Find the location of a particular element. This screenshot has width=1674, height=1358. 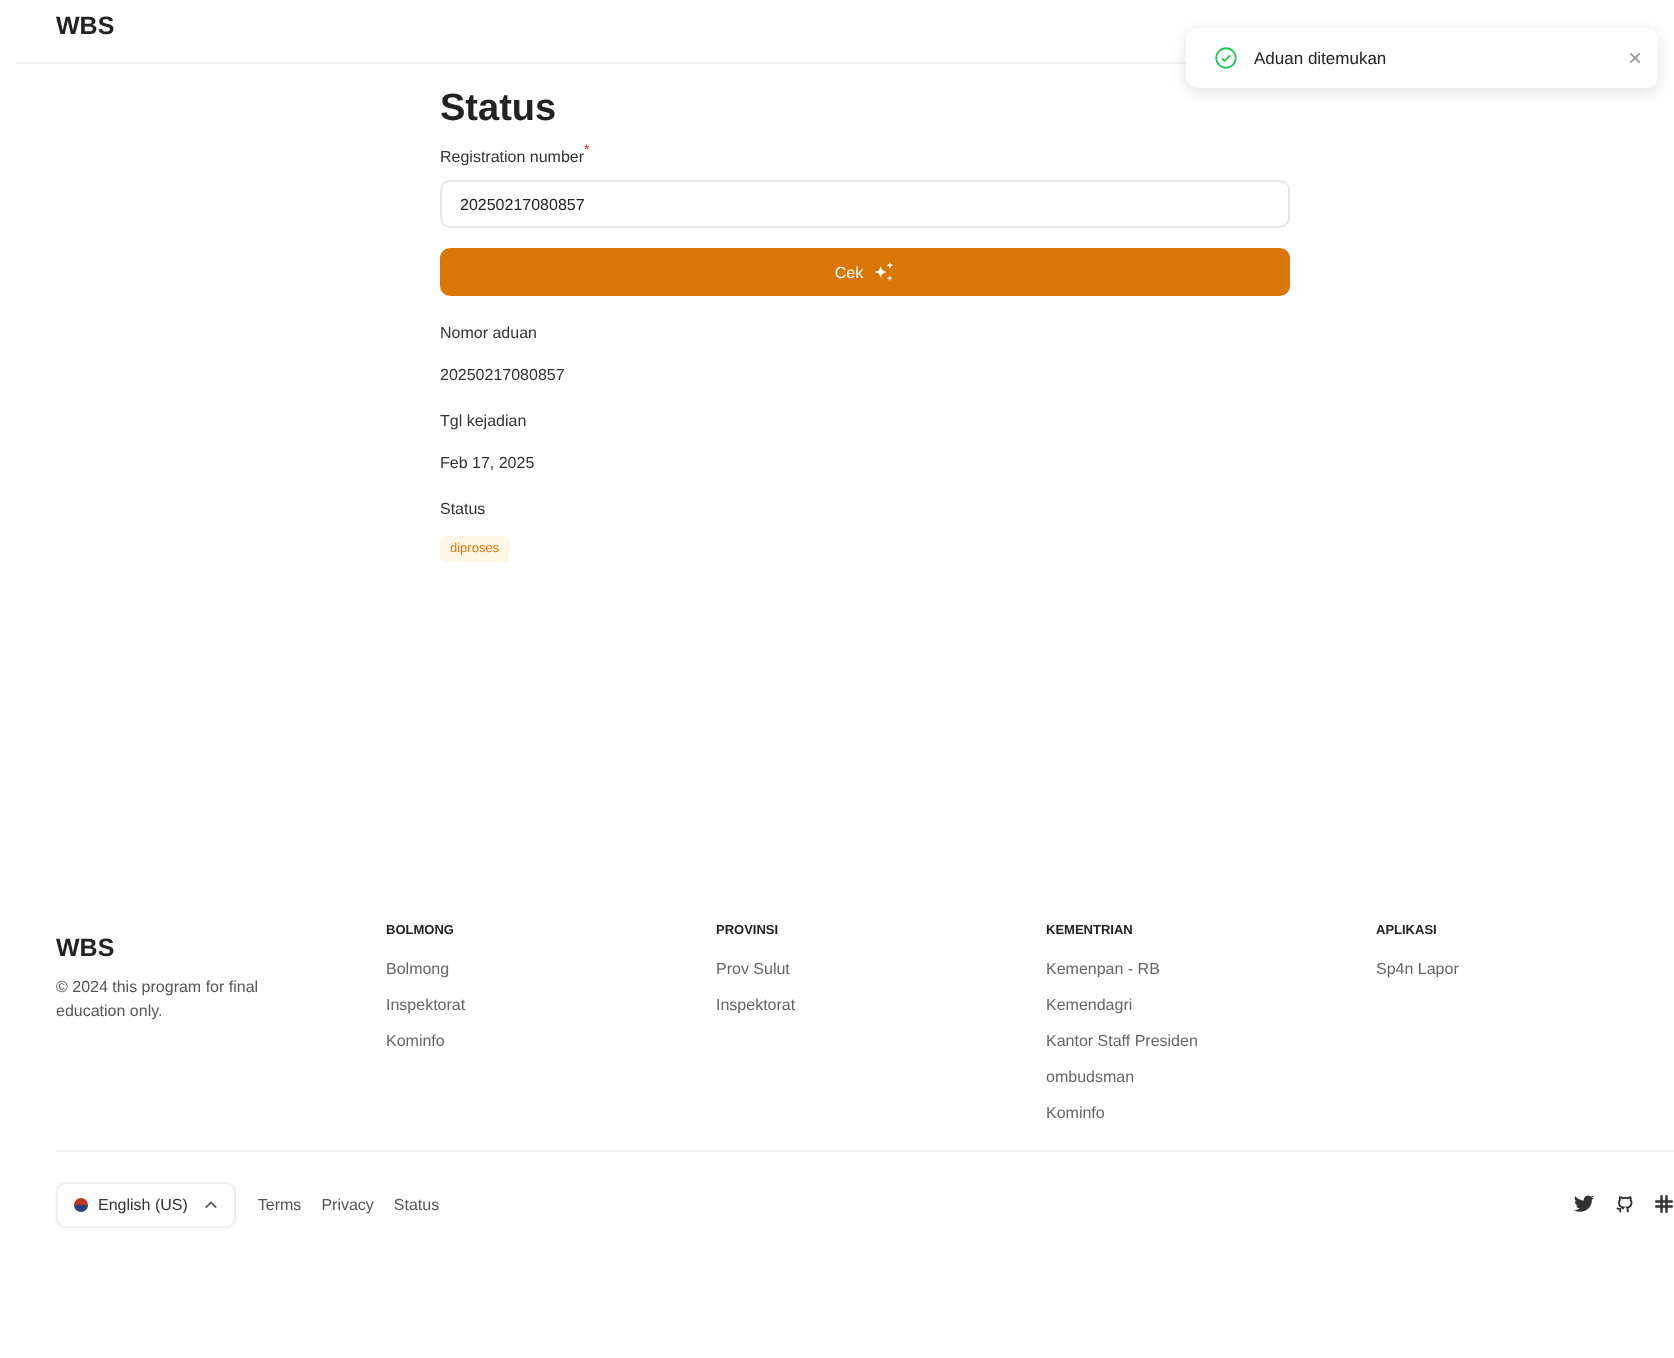

detail-label: Tgl kejadian is located at coordinates (483, 421).